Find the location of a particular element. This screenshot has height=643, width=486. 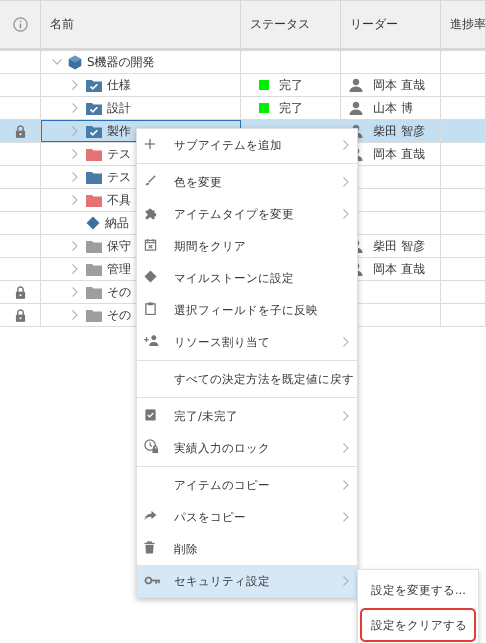

item-name: 設計 is located at coordinates (119, 108).